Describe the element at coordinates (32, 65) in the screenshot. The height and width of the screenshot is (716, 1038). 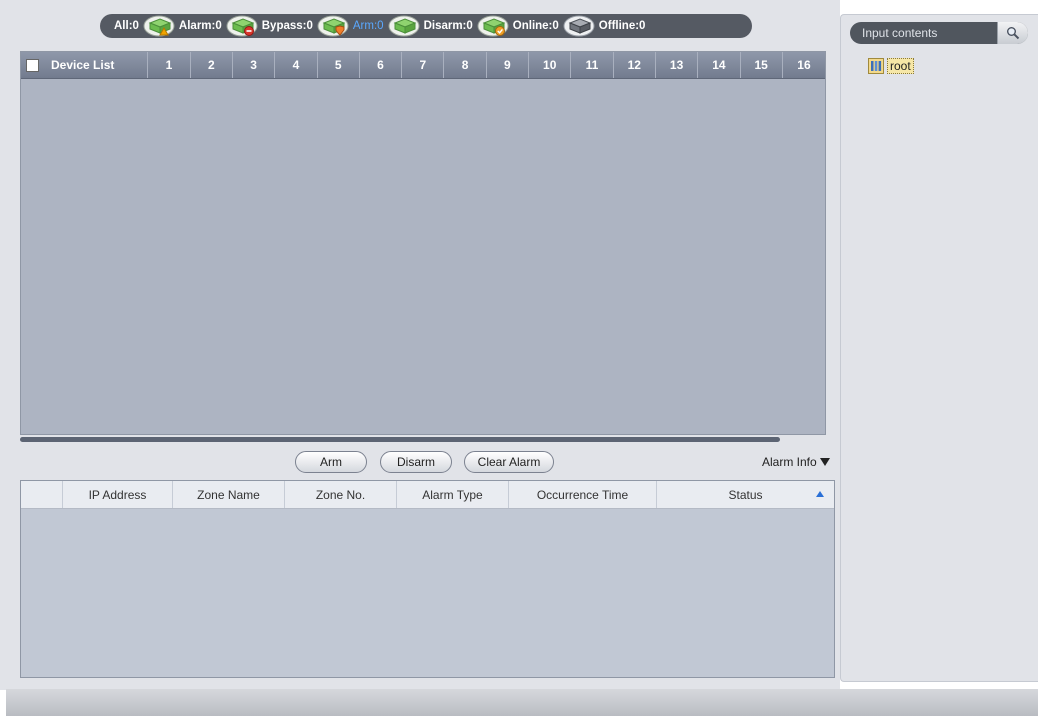
I see `select-all-checkbox` at that location.